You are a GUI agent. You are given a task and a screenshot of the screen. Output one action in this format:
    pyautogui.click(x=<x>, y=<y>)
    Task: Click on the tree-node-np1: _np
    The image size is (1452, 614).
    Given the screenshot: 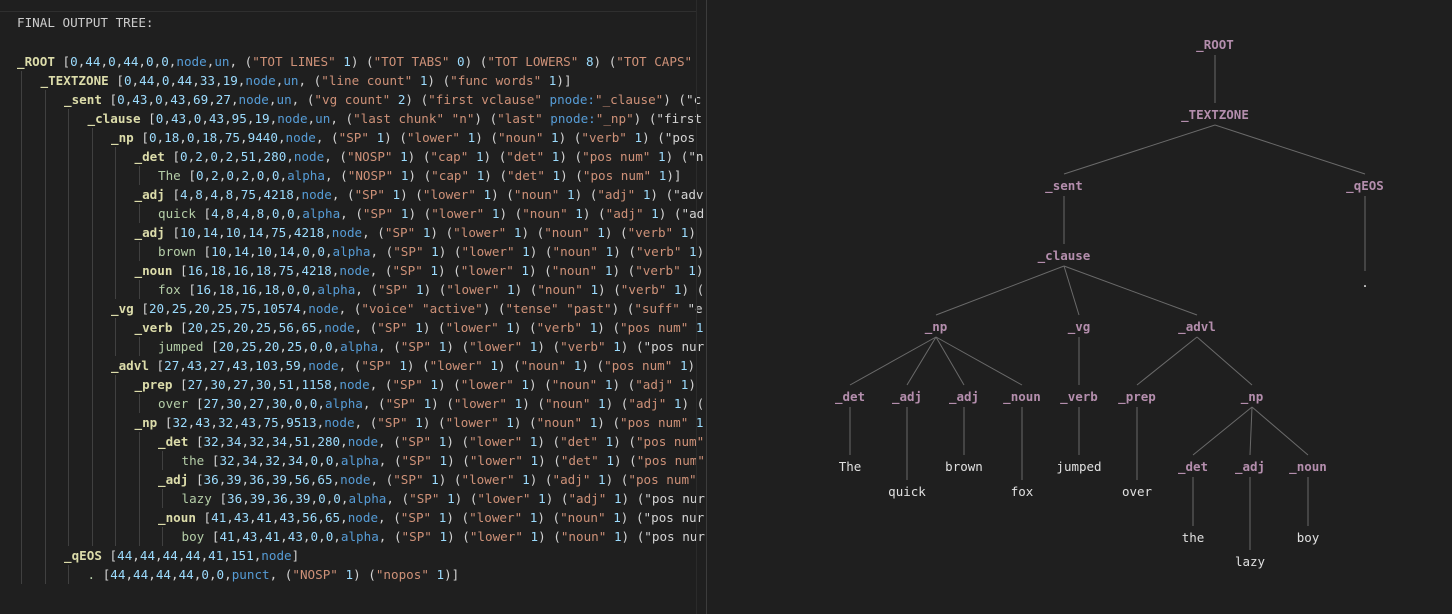 What is the action you would take?
    pyautogui.click(x=936, y=327)
    